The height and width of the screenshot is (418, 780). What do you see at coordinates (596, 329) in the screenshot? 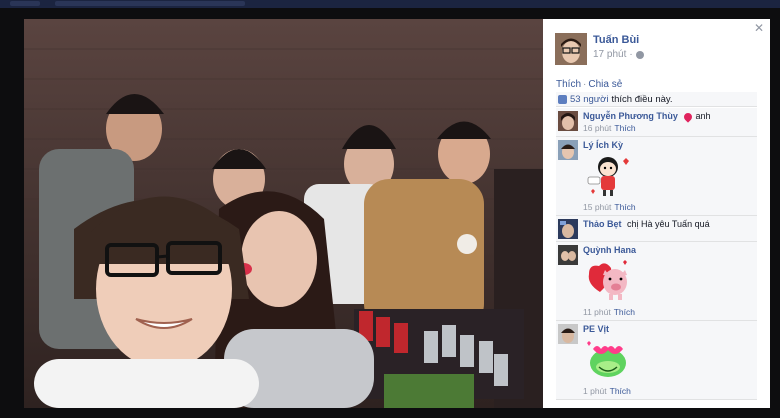
I see `commenter-name: PE Vịt` at bounding box center [596, 329].